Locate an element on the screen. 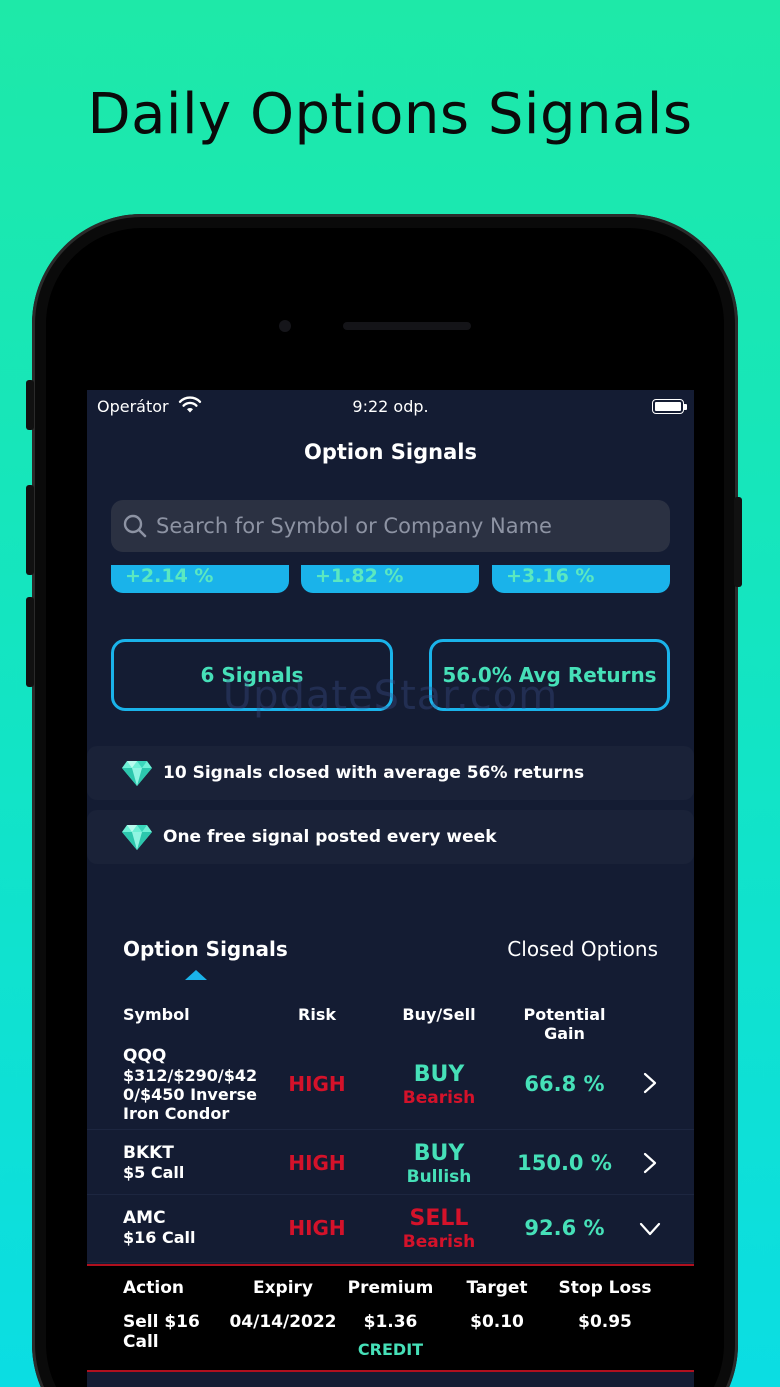  detail-header-target: Target is located at coordinates (497, 1288).